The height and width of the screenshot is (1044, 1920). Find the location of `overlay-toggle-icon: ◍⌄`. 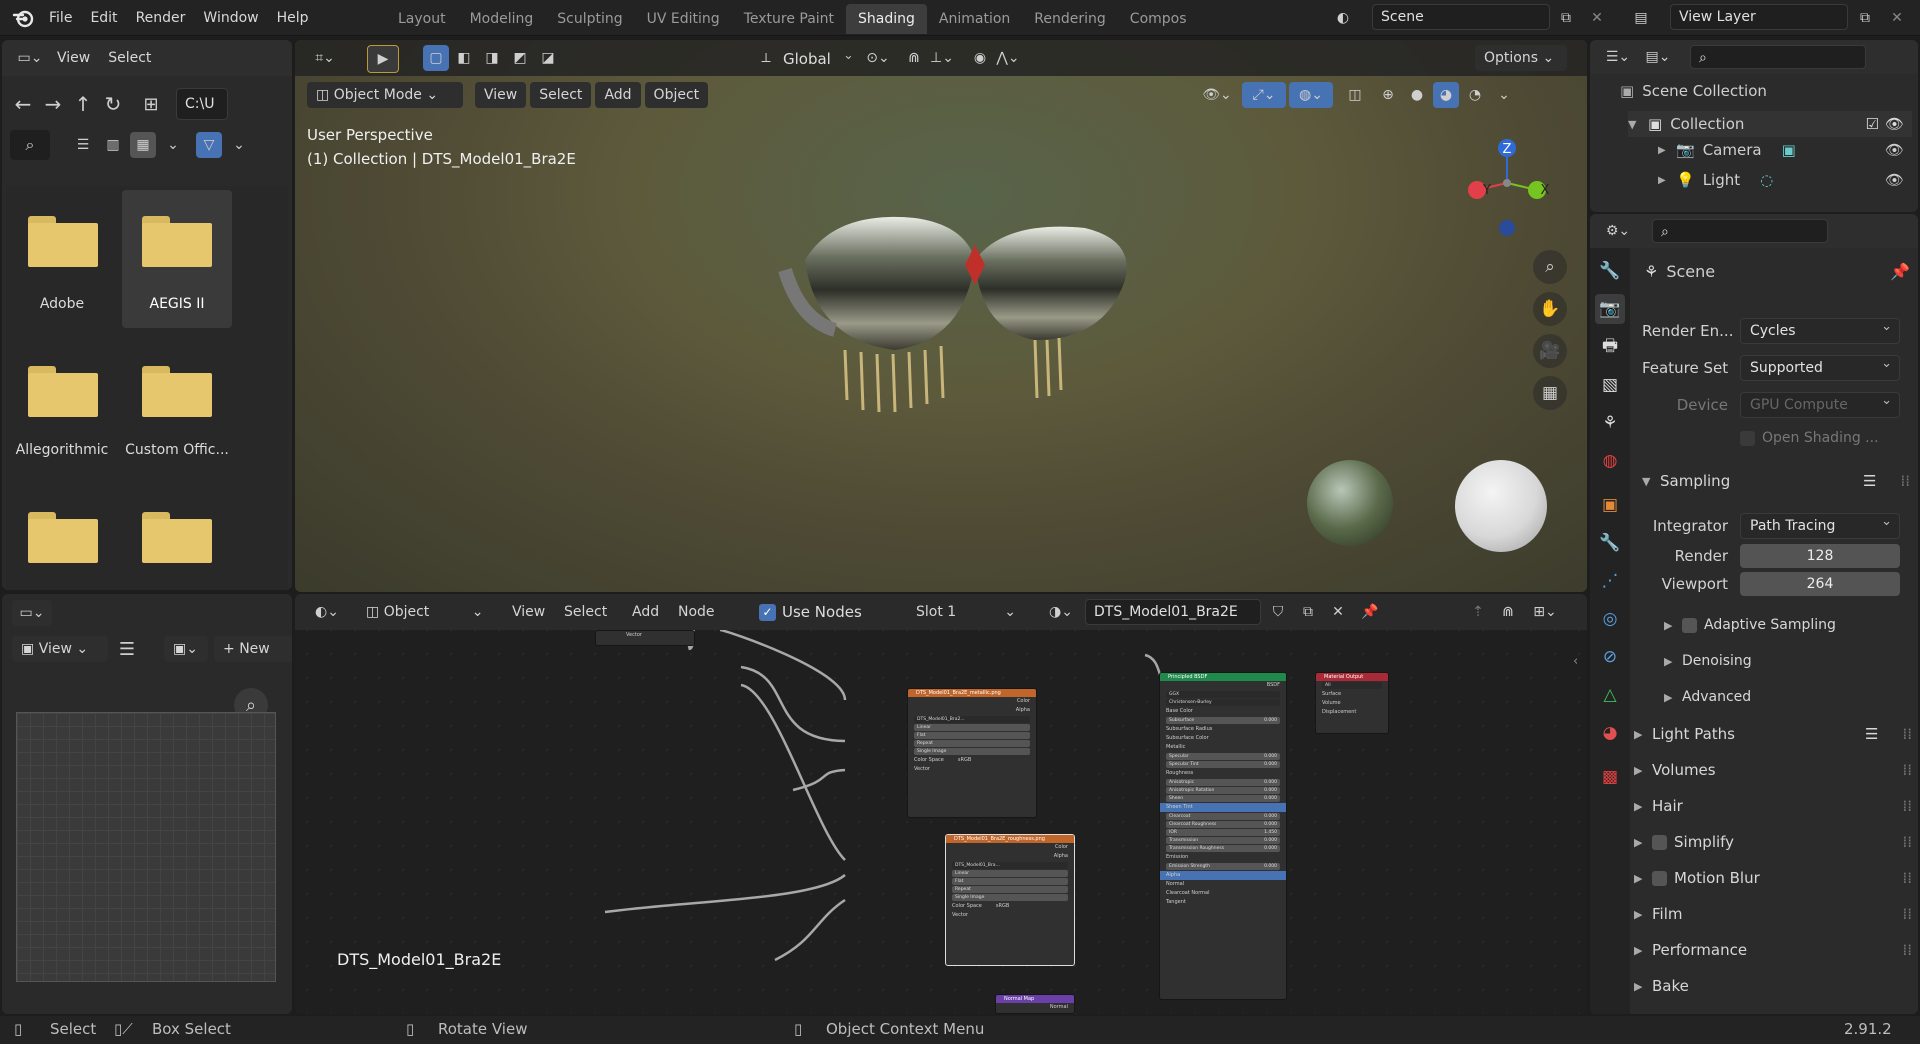

overlay-toggle-icon: ◍⌄ is located at coordinates (1311, 95).